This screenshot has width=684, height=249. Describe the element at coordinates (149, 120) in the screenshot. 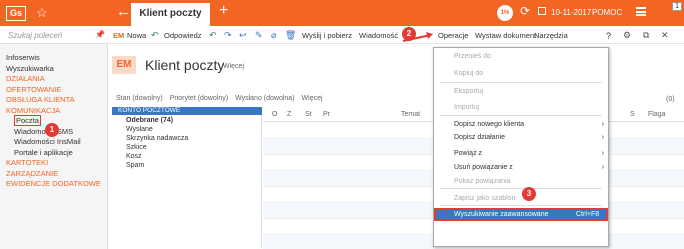

I see `folder-item: Odebrane (74)` at that location.